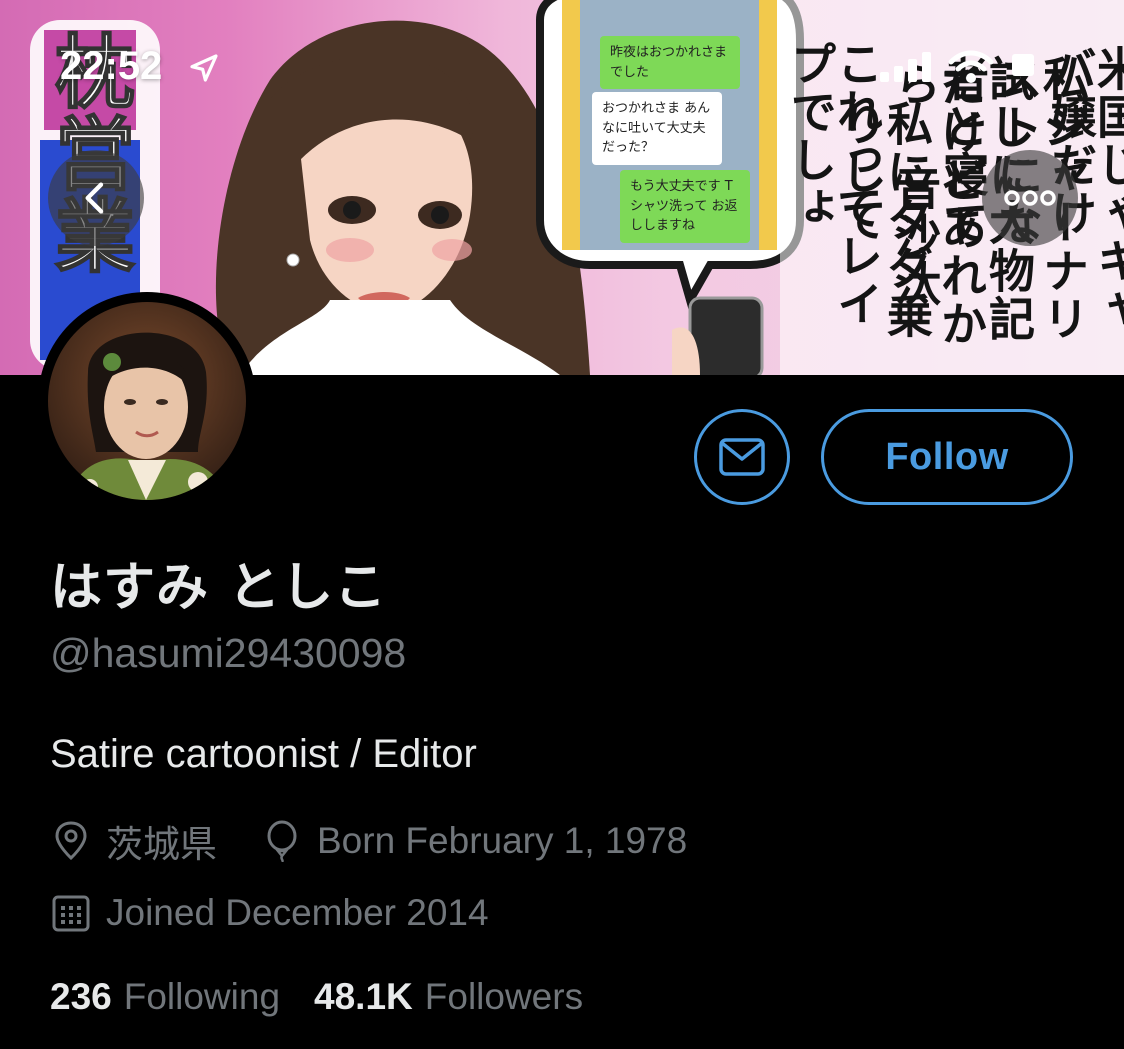  What do you see at coordinates (685, 206) in the screenshot?
I see `chat-bubble-3: もう大丈夫です Tシャツ洗って お返ししますね` at bounding box center [685, 206].